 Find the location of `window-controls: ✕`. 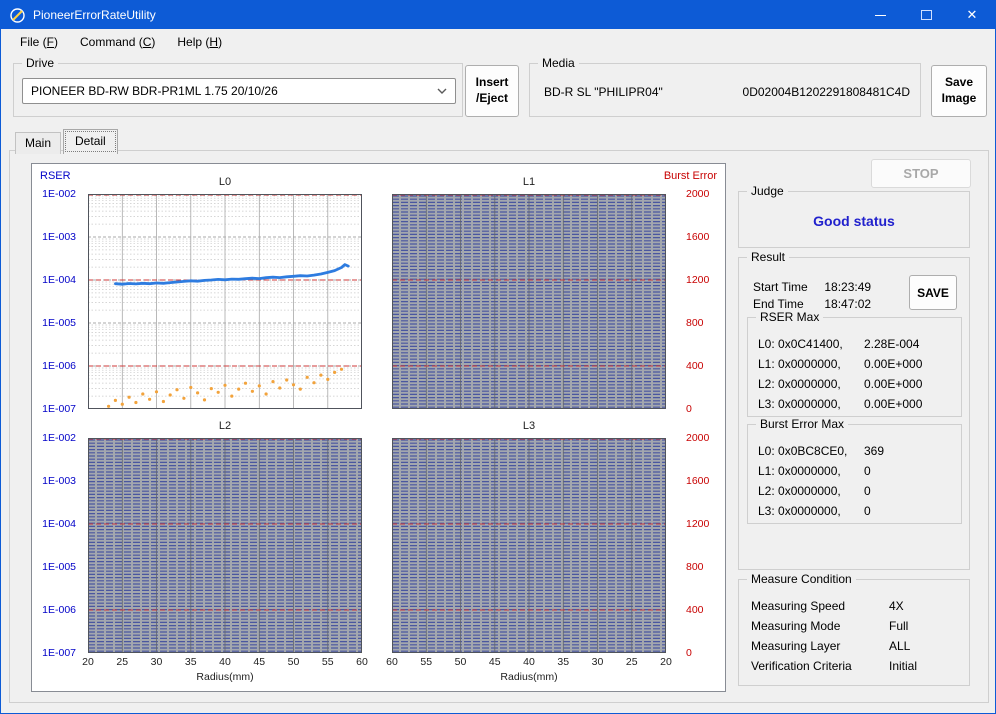

window-controls: ✕ is located at coordinates (926, 15).